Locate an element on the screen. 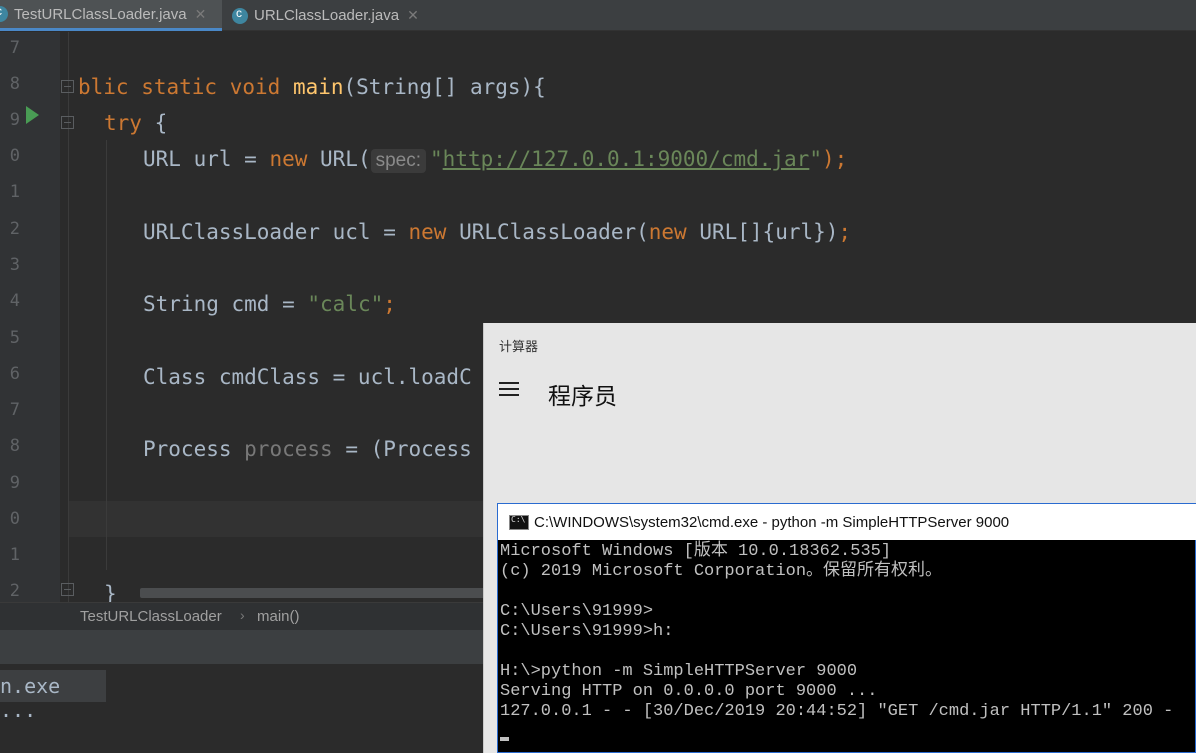 This screenshot has width=1196, height=753. terminal-line: C:\Users\91999> is located at coordinates (577, 611).